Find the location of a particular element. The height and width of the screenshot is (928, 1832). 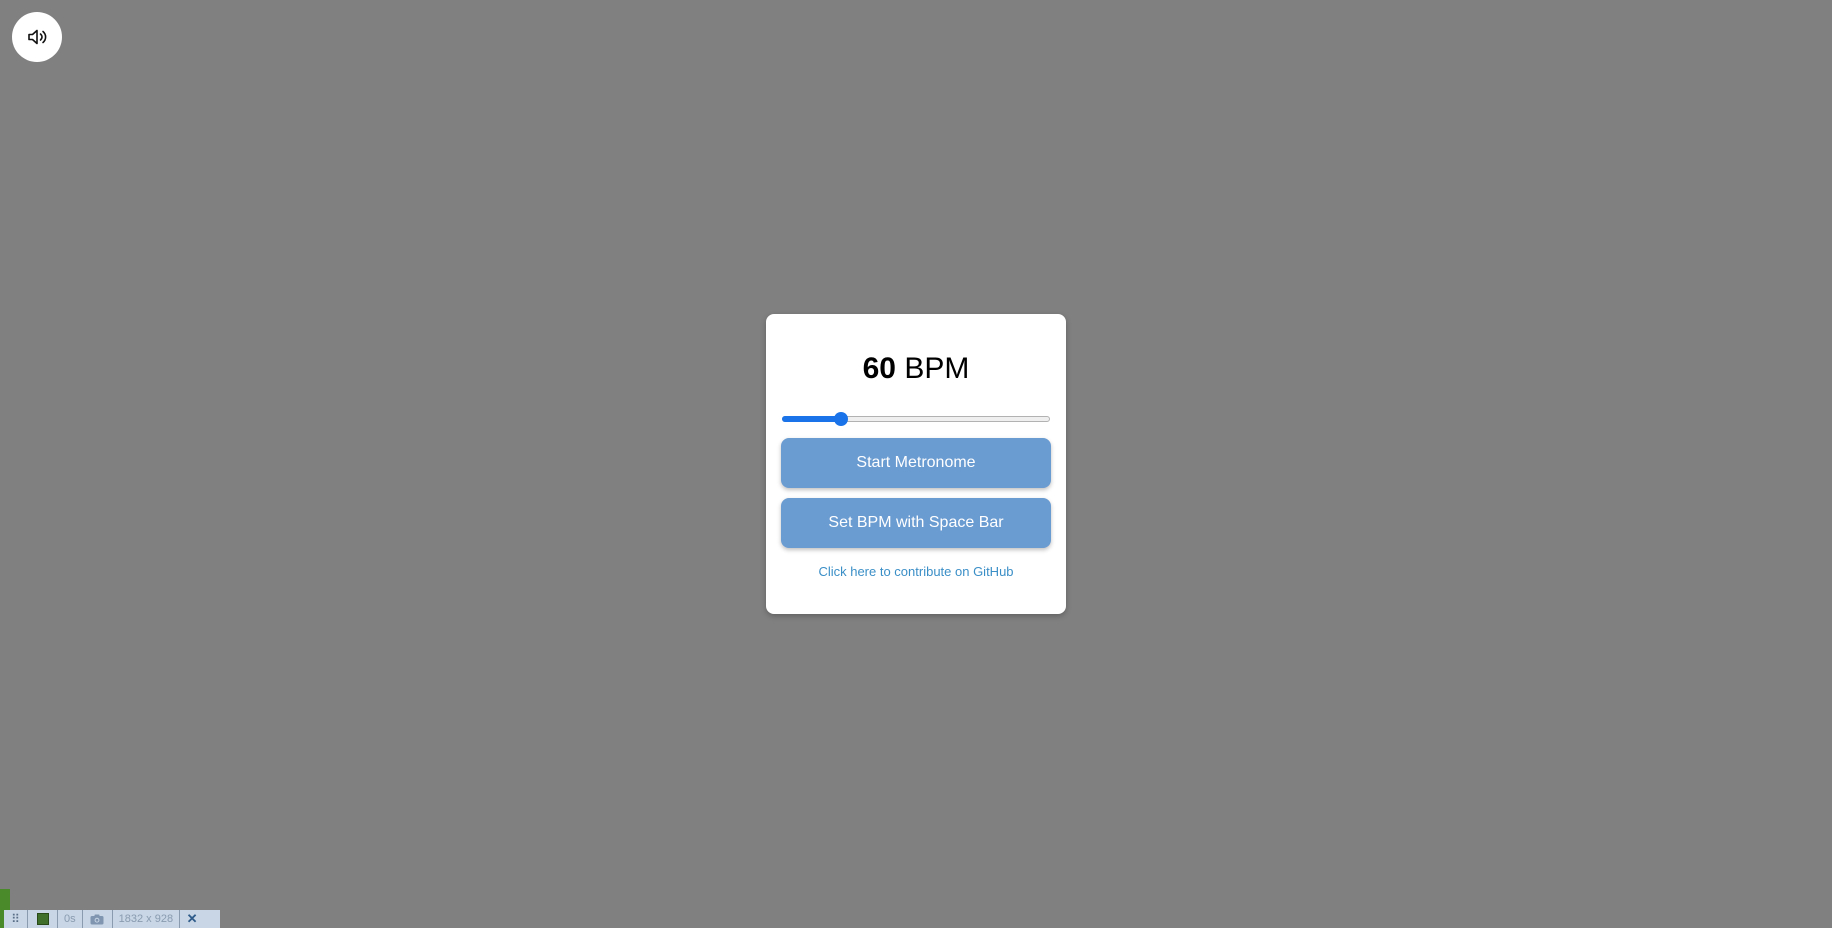

camera-button is located at coordinates (98, 919).